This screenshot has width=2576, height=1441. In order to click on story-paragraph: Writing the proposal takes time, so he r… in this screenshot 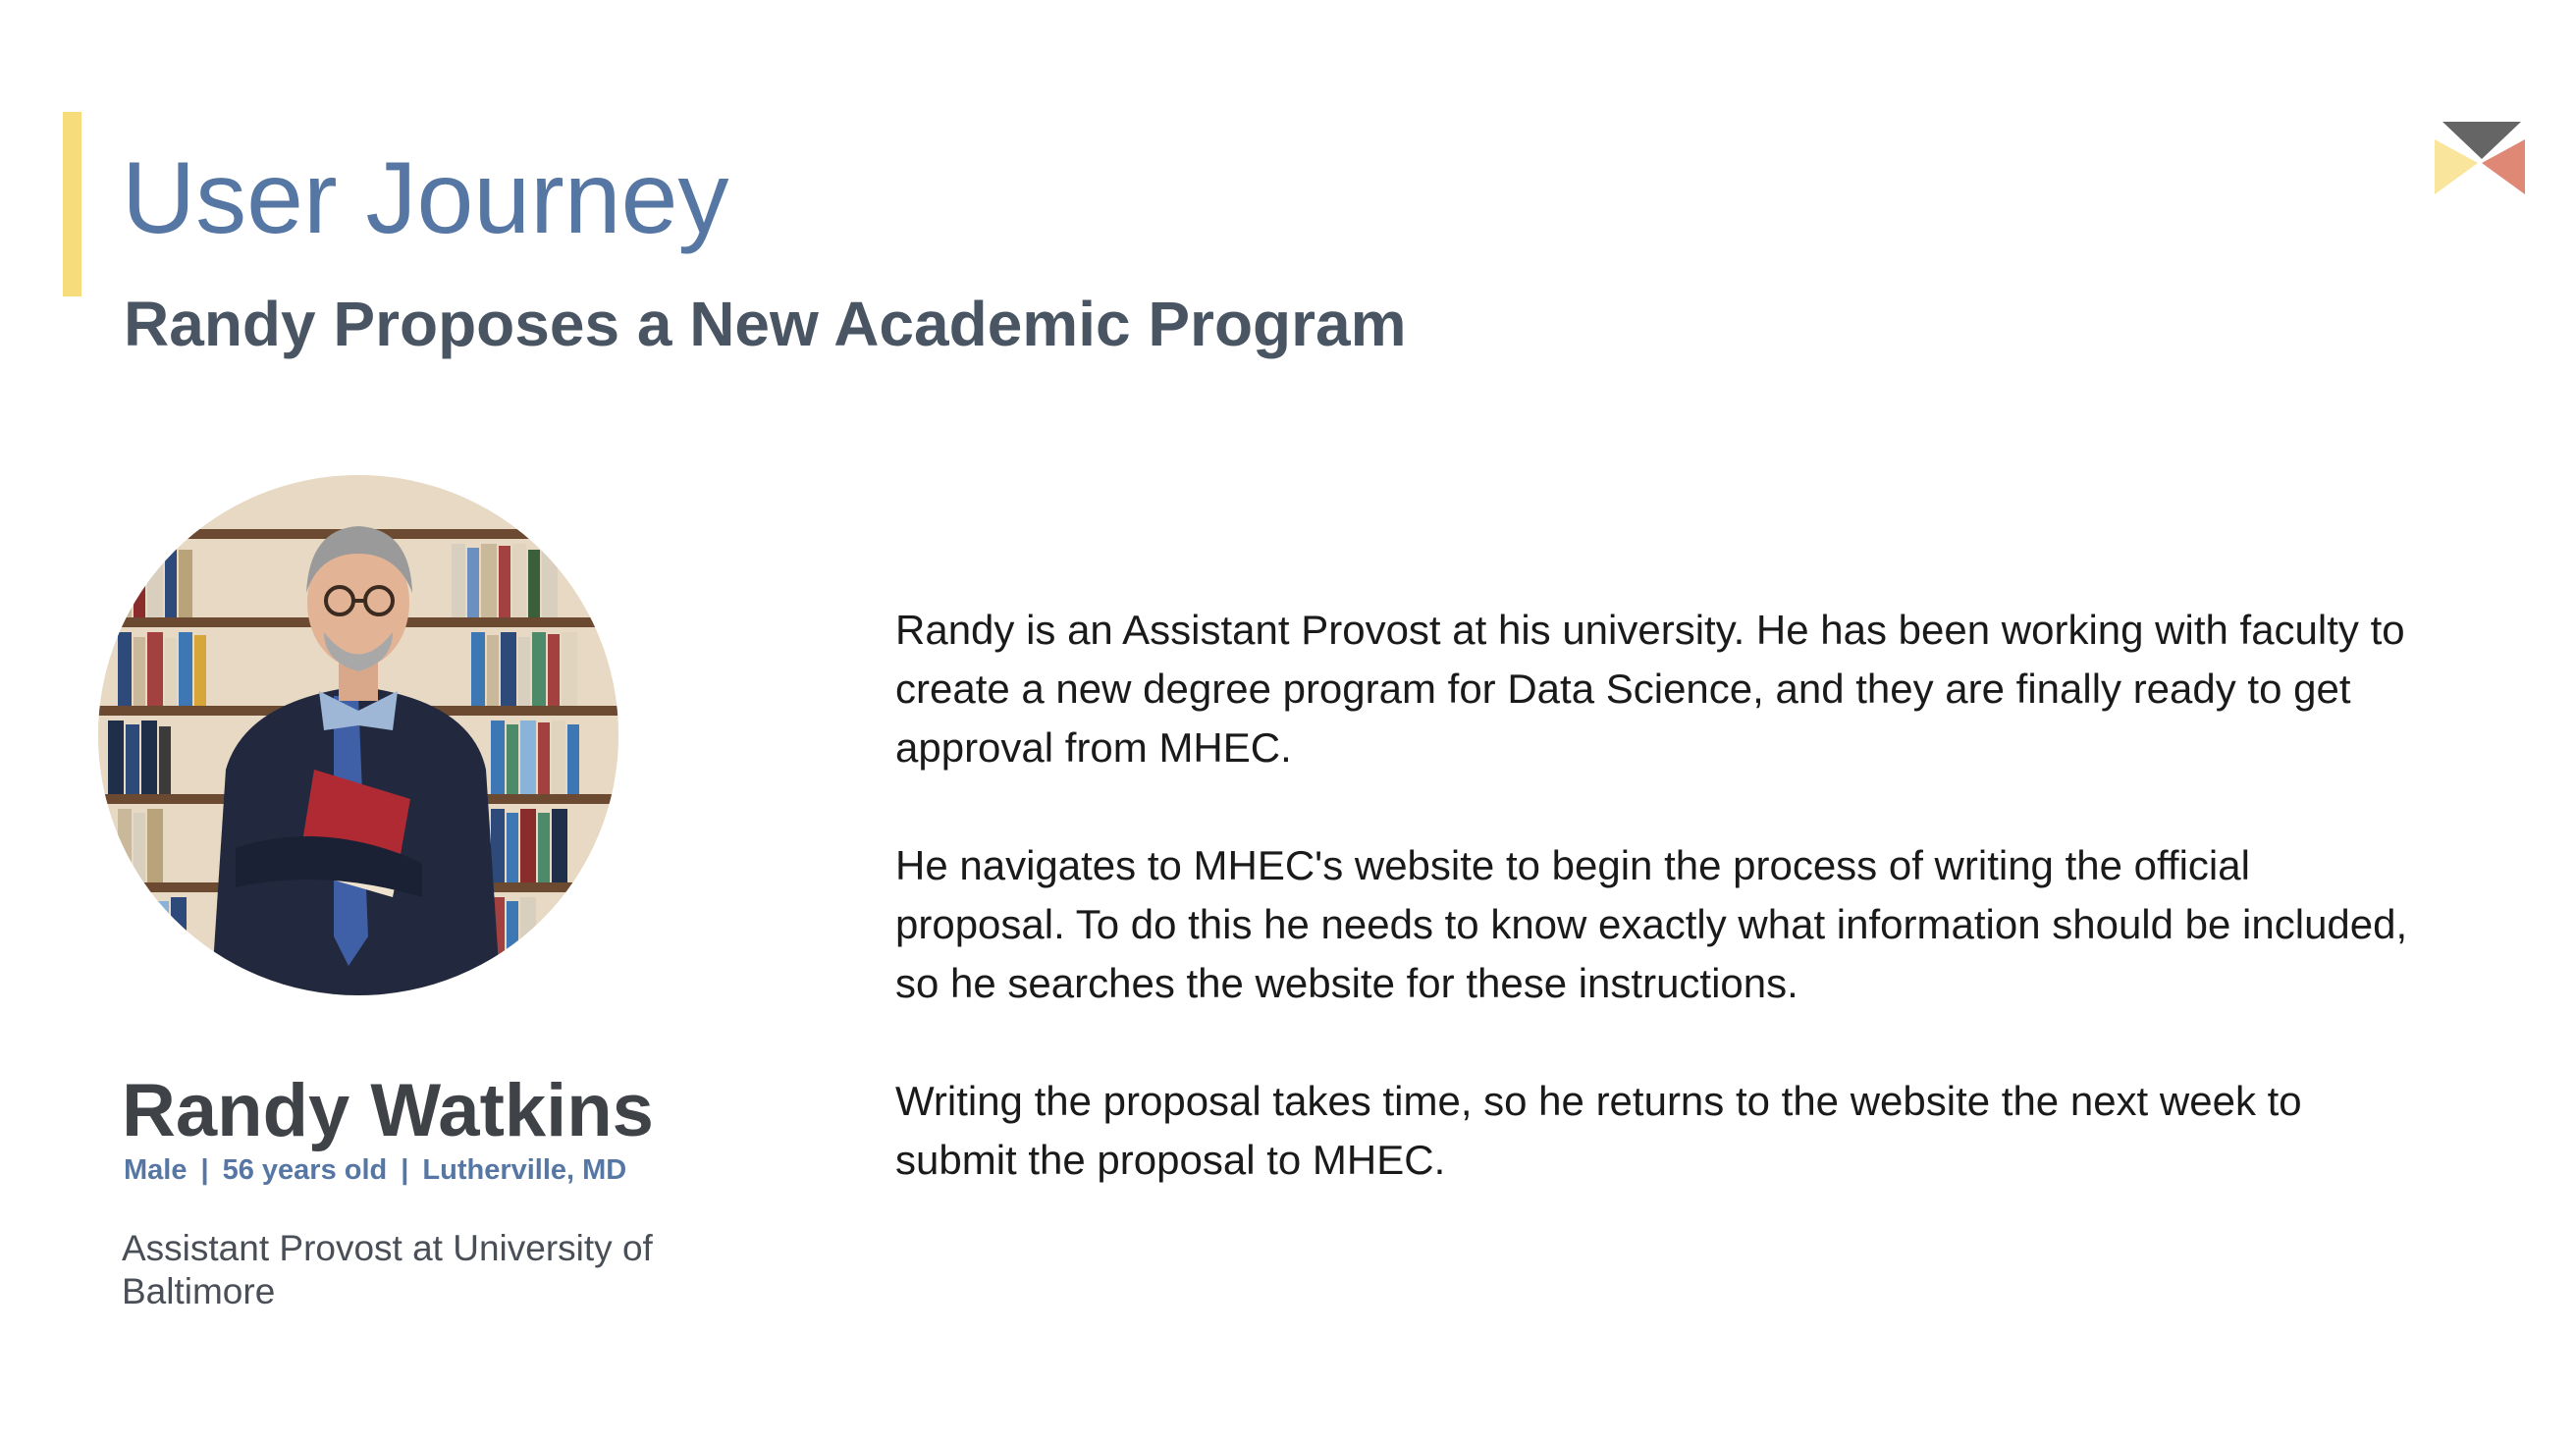, I will do `click(1598, 1130)`.